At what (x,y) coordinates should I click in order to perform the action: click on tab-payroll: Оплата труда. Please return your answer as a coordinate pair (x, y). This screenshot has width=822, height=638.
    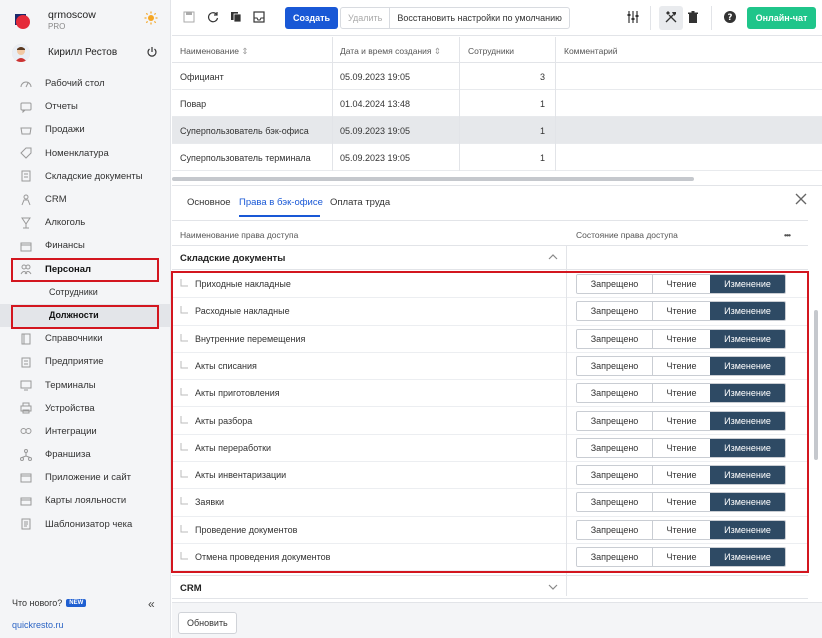
    Looking at the image, I should click on (360, 202).